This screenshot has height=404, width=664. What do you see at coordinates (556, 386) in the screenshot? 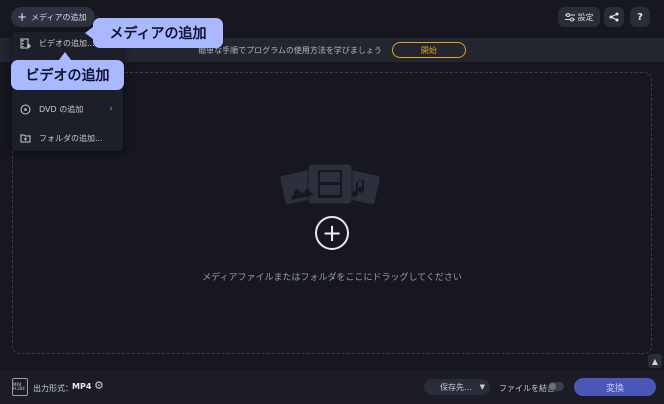
I see `merge-files-toggle` at bounding box center [556, 386].